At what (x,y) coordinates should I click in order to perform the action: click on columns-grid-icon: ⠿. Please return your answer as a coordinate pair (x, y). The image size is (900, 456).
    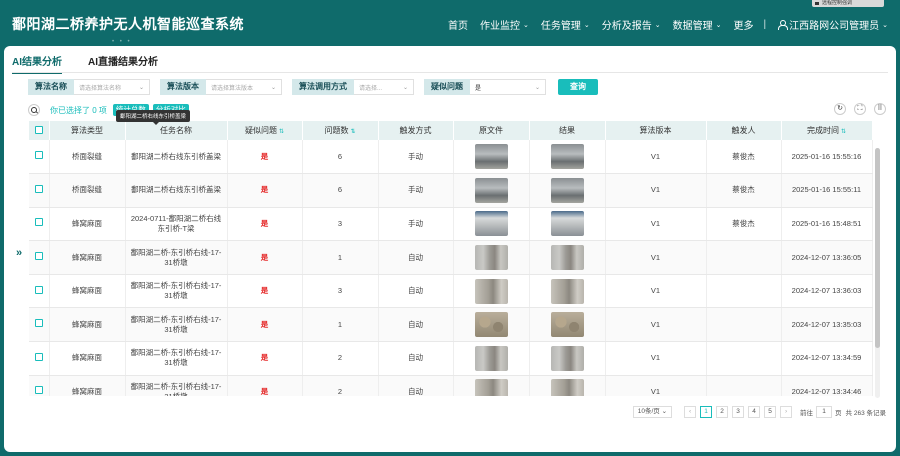
    Looking at the image, I should click on (880, 109).